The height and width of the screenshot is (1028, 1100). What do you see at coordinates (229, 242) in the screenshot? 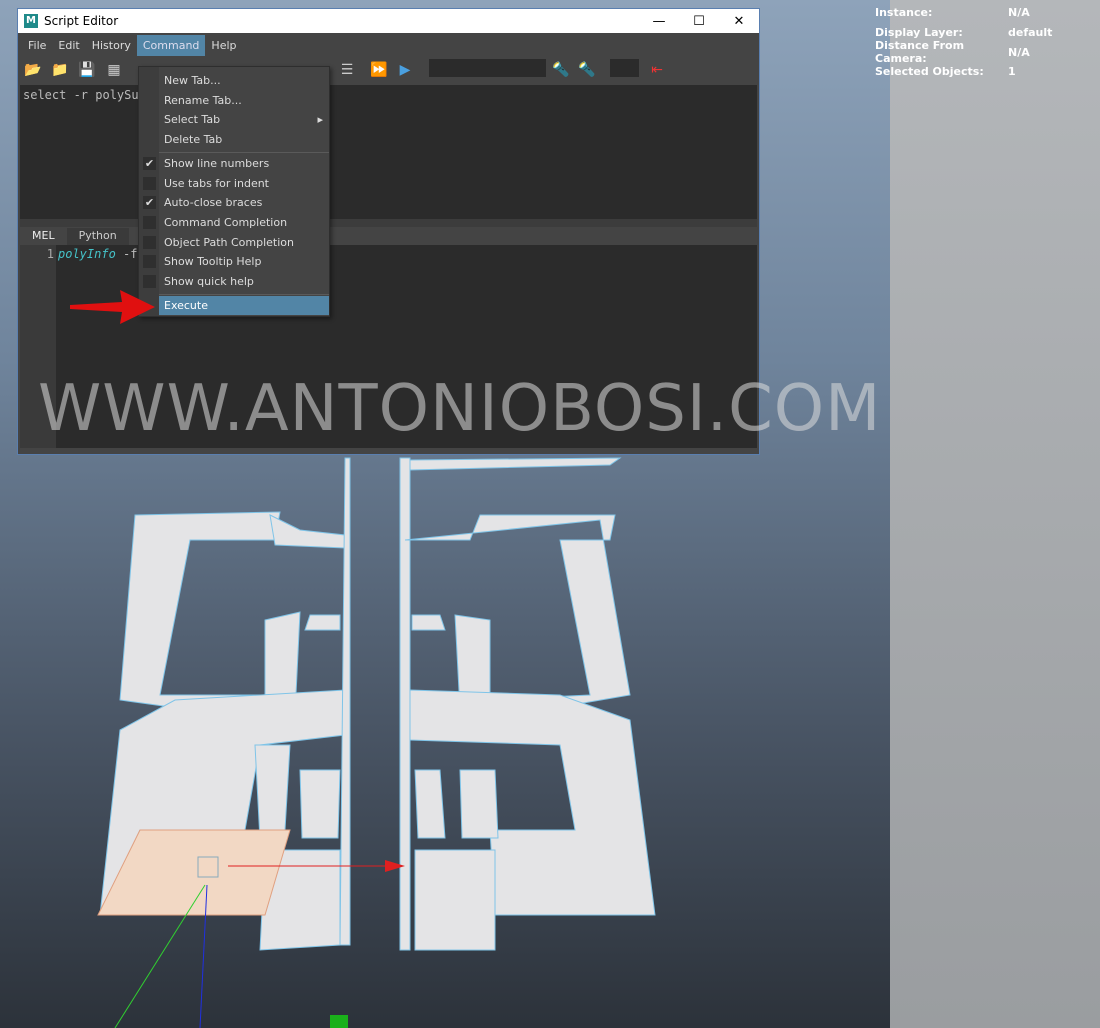
I see `menu-item-label: Object Path Completion` at bounding box center [229, 242].